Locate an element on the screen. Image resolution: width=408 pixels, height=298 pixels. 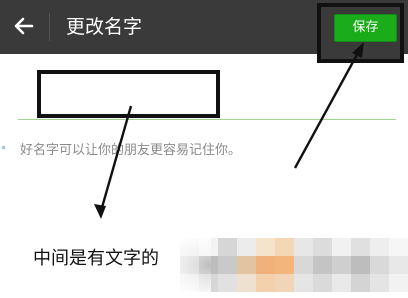
annotation-caption: 中间是有文字的 is located at coordinates (96, 258).